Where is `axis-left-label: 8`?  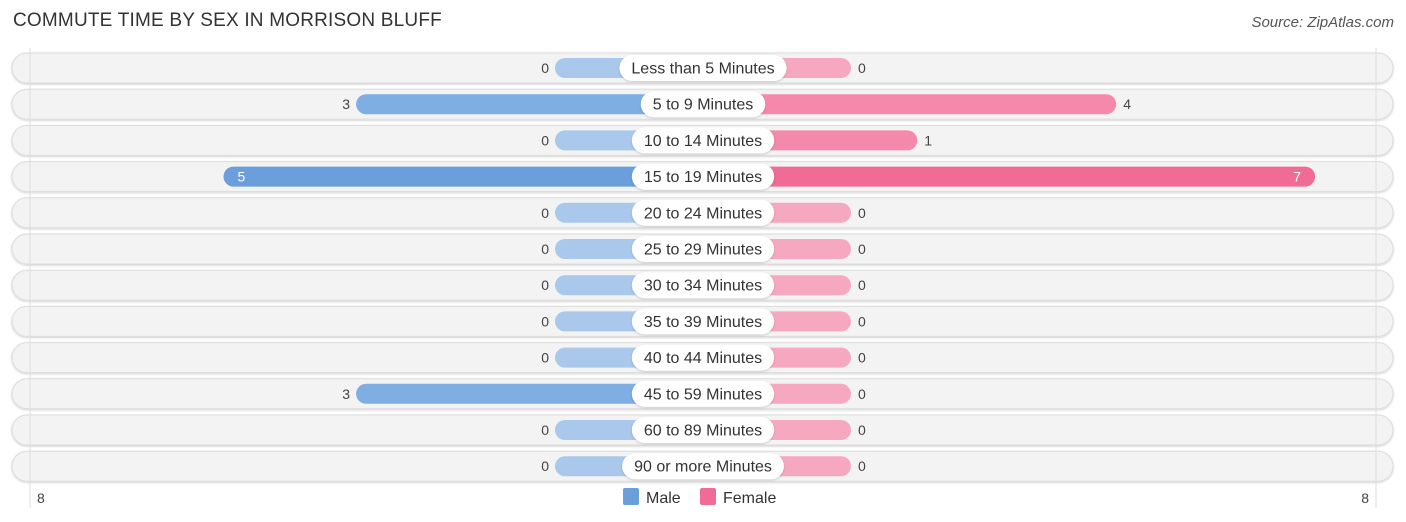
axis-left-label: 8 is located at coordinates (41, 498).